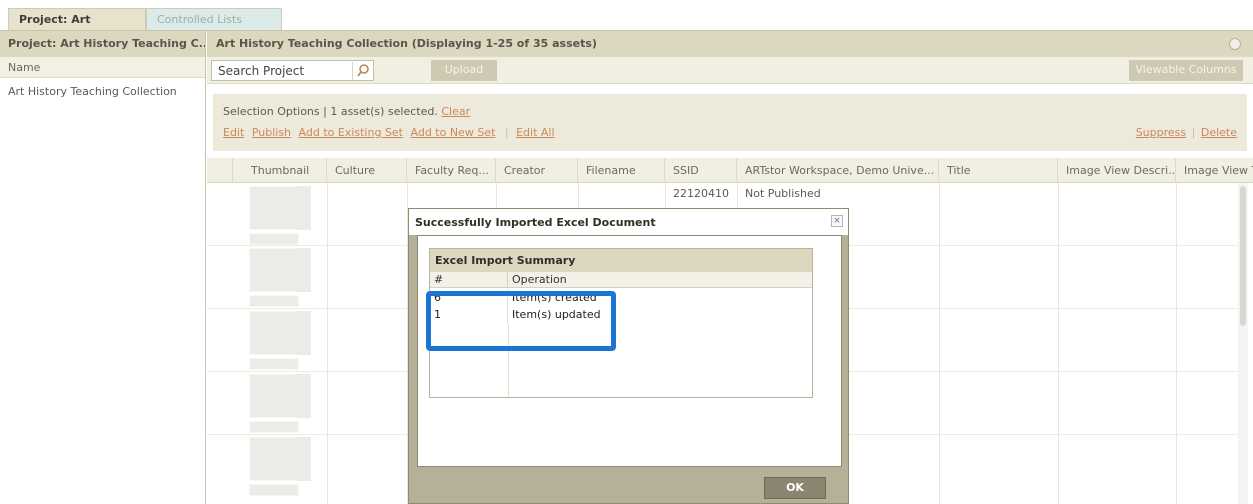 This screenshot has width=1253, height=504. I want to click on viewable-columns-button: Viewable Columns, so click(1186, 70).